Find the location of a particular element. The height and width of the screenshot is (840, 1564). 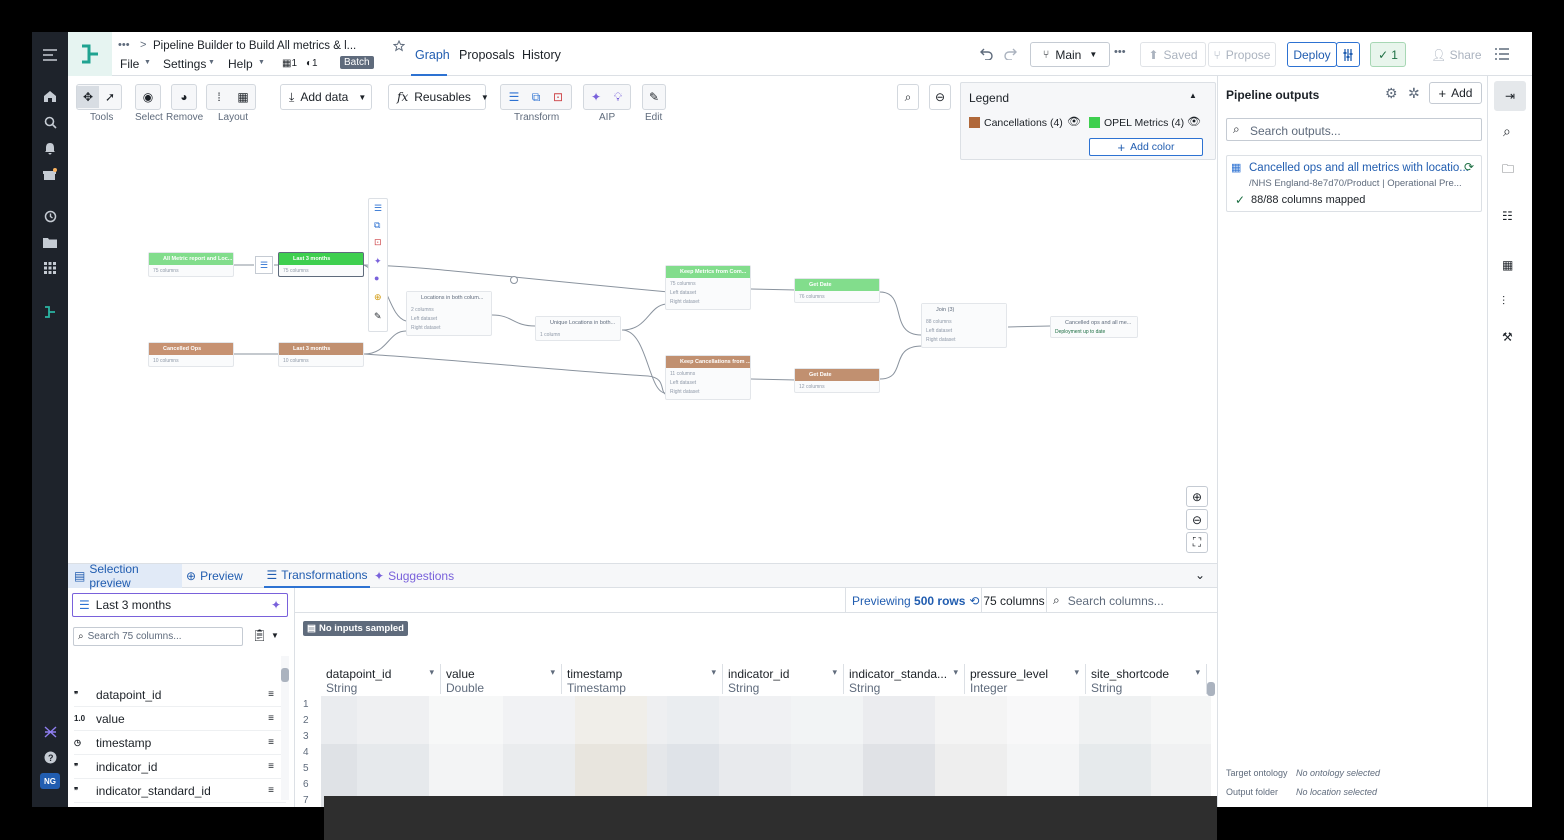

menu-settings: Settings is located at coordinates (184, 64).